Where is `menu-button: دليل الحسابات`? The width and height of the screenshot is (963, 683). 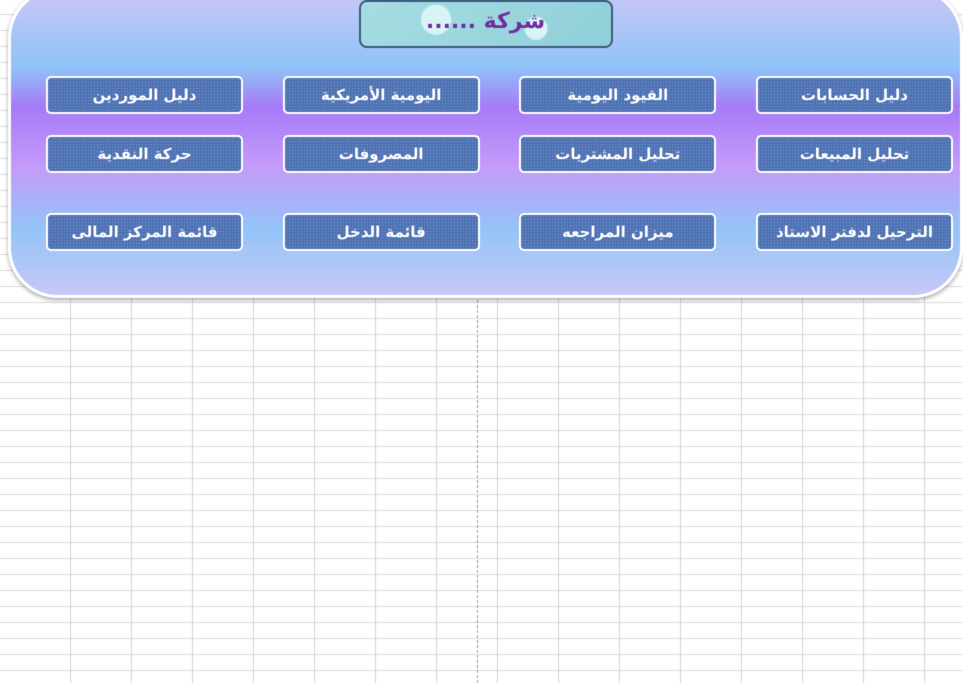 menu-button: دليل الحسابات is located at coordinates (854, 95).